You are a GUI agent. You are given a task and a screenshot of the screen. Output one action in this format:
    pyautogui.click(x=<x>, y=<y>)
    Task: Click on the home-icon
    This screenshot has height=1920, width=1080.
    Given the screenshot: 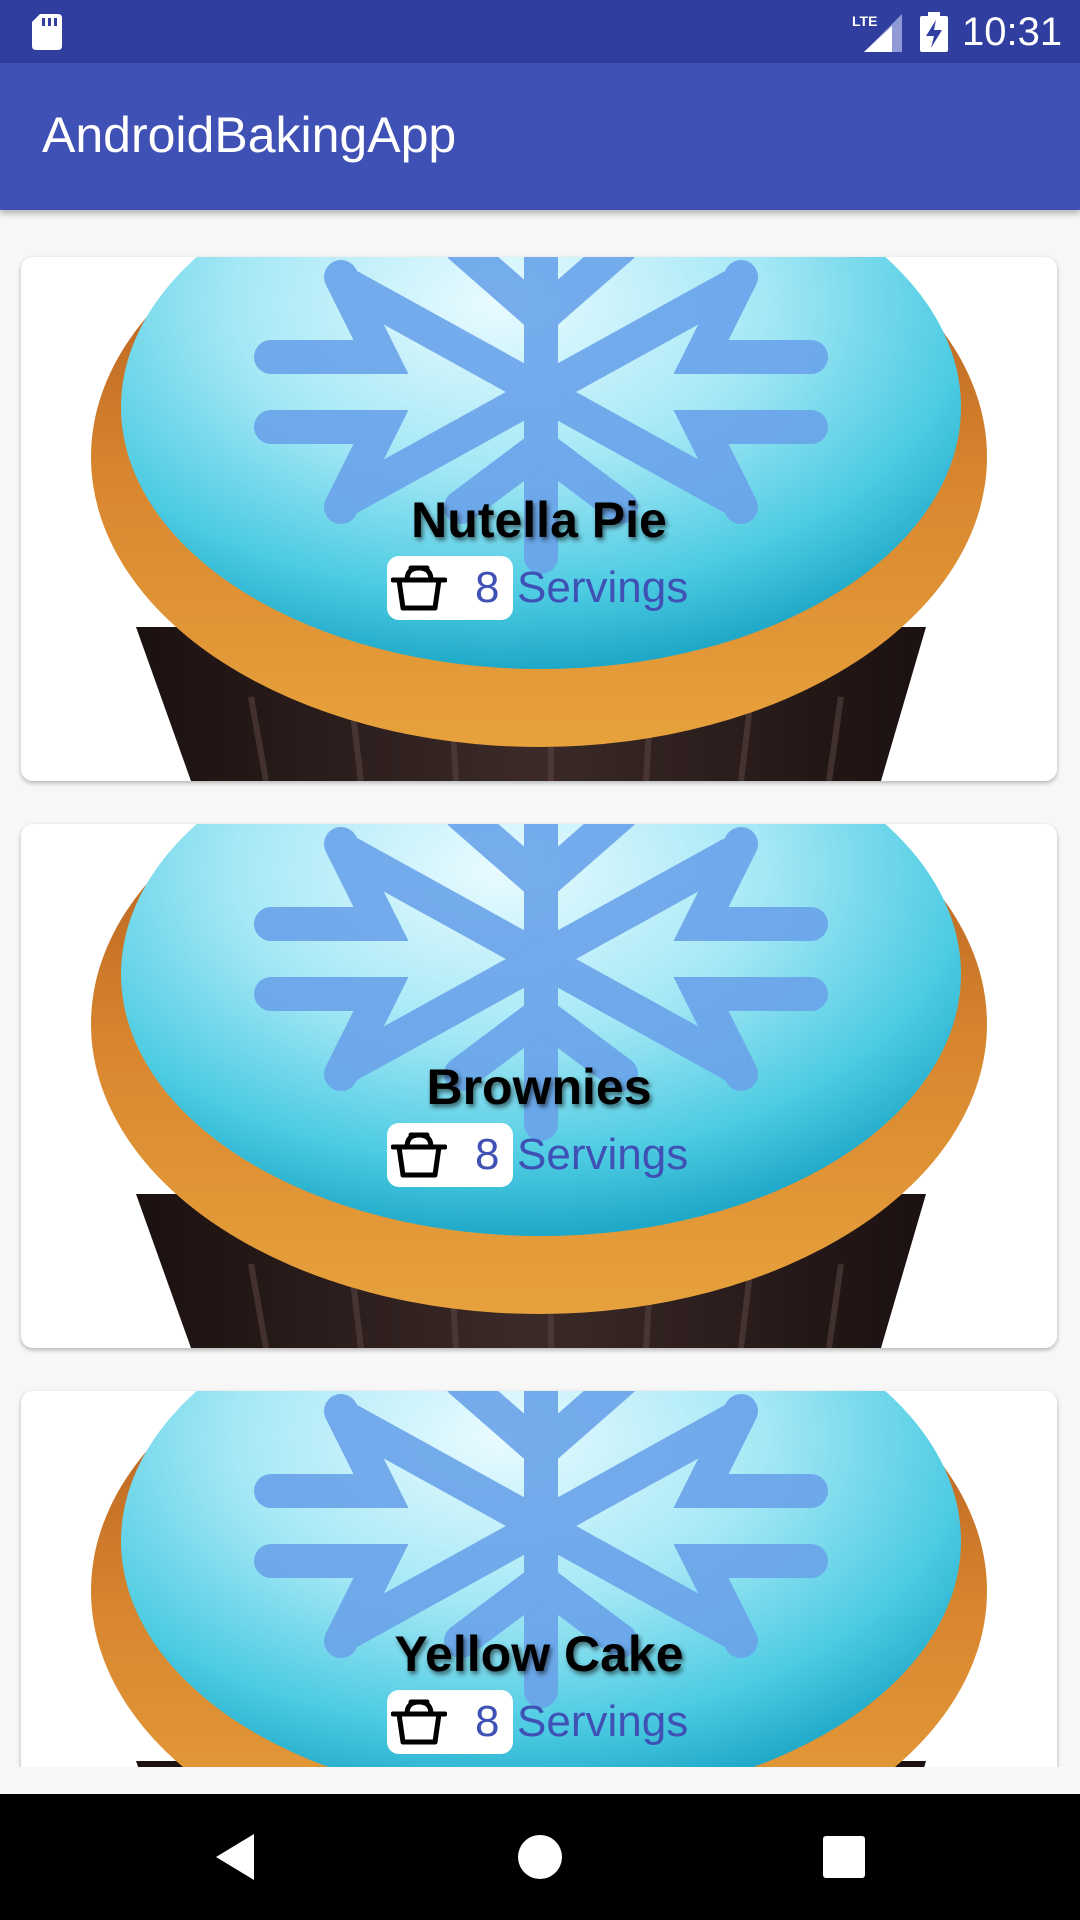 What is the action you would take?
    pyautogui.click(x=540, y=1857)
    